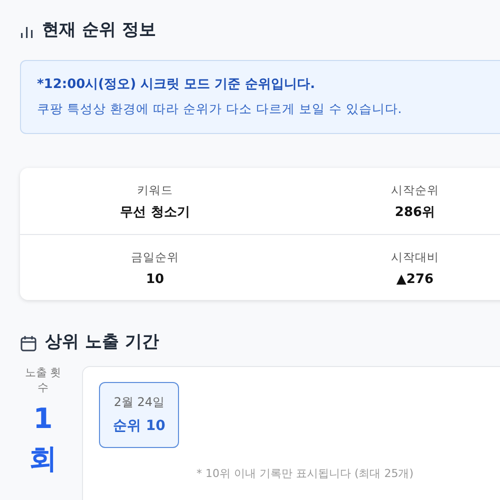 This screenshot has height=500, width=500. Describe the element at coordinates (139, 402) in the screenshot. I see `record-date: 2월 24일` at that location.